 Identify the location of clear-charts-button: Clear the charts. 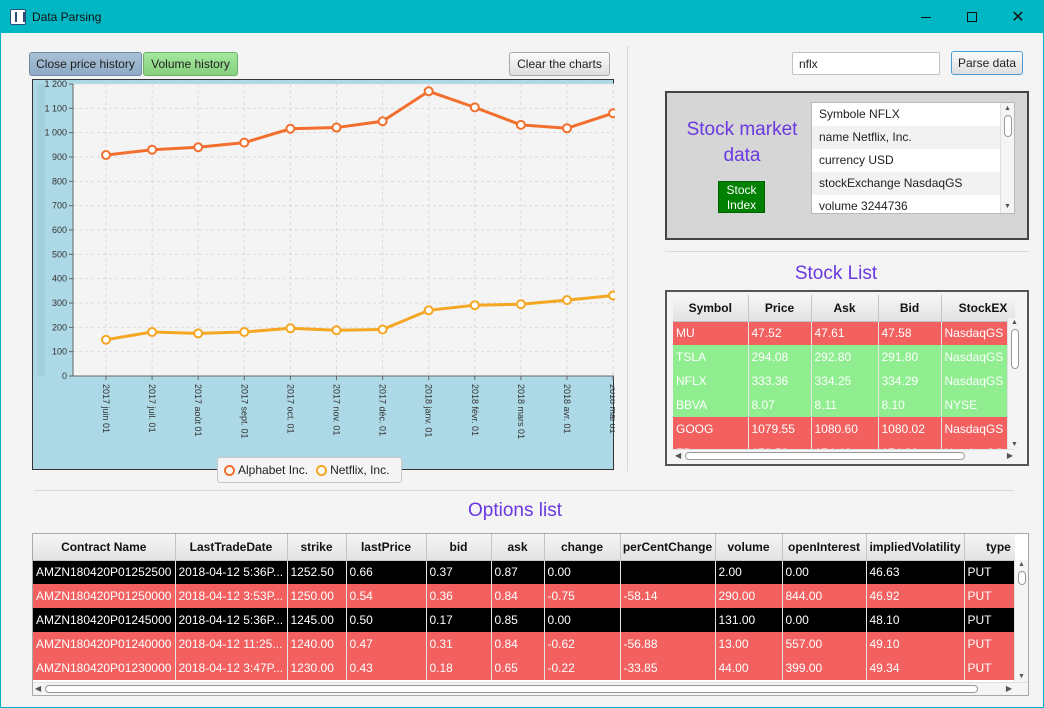
(559, 64).